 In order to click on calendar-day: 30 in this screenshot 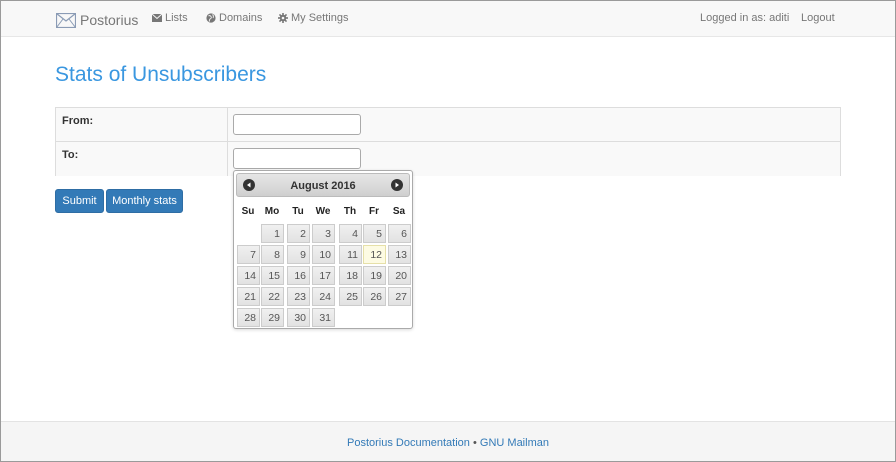, I will do `click(298, 317)`.